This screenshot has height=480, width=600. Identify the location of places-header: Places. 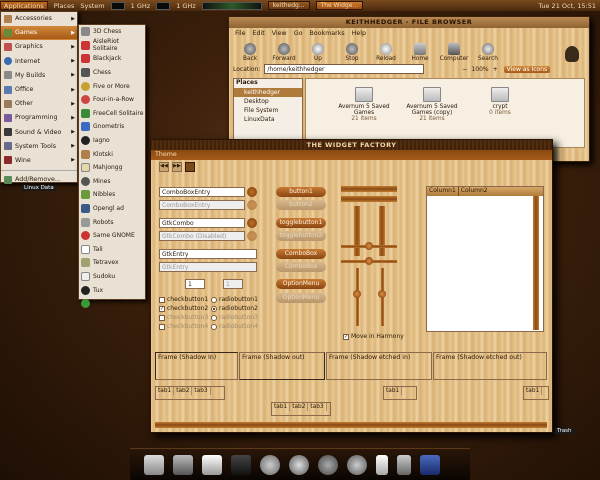
(268, 83).